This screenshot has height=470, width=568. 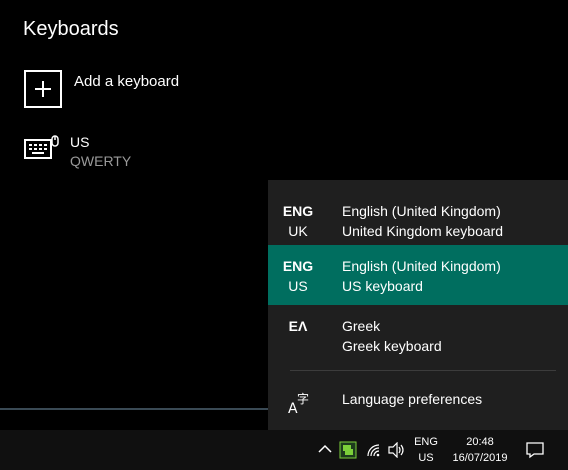 What do you see at coordinates (71, 29) in the screenshot?
I see `page-title: Keyboards` at bounding box center [71, 29].